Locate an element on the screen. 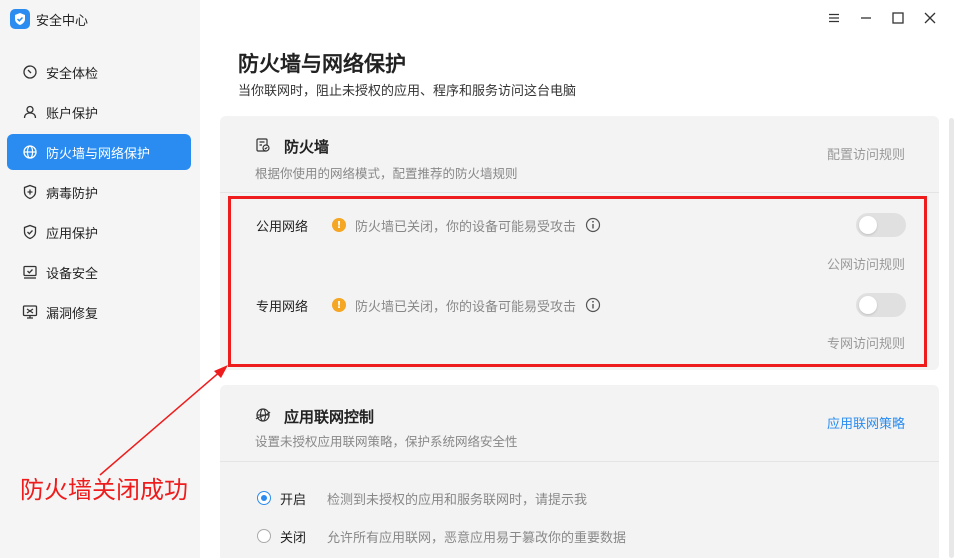 This screenshot has height=558, width=954. shield-check-icon is located at coordinates (30, 232).